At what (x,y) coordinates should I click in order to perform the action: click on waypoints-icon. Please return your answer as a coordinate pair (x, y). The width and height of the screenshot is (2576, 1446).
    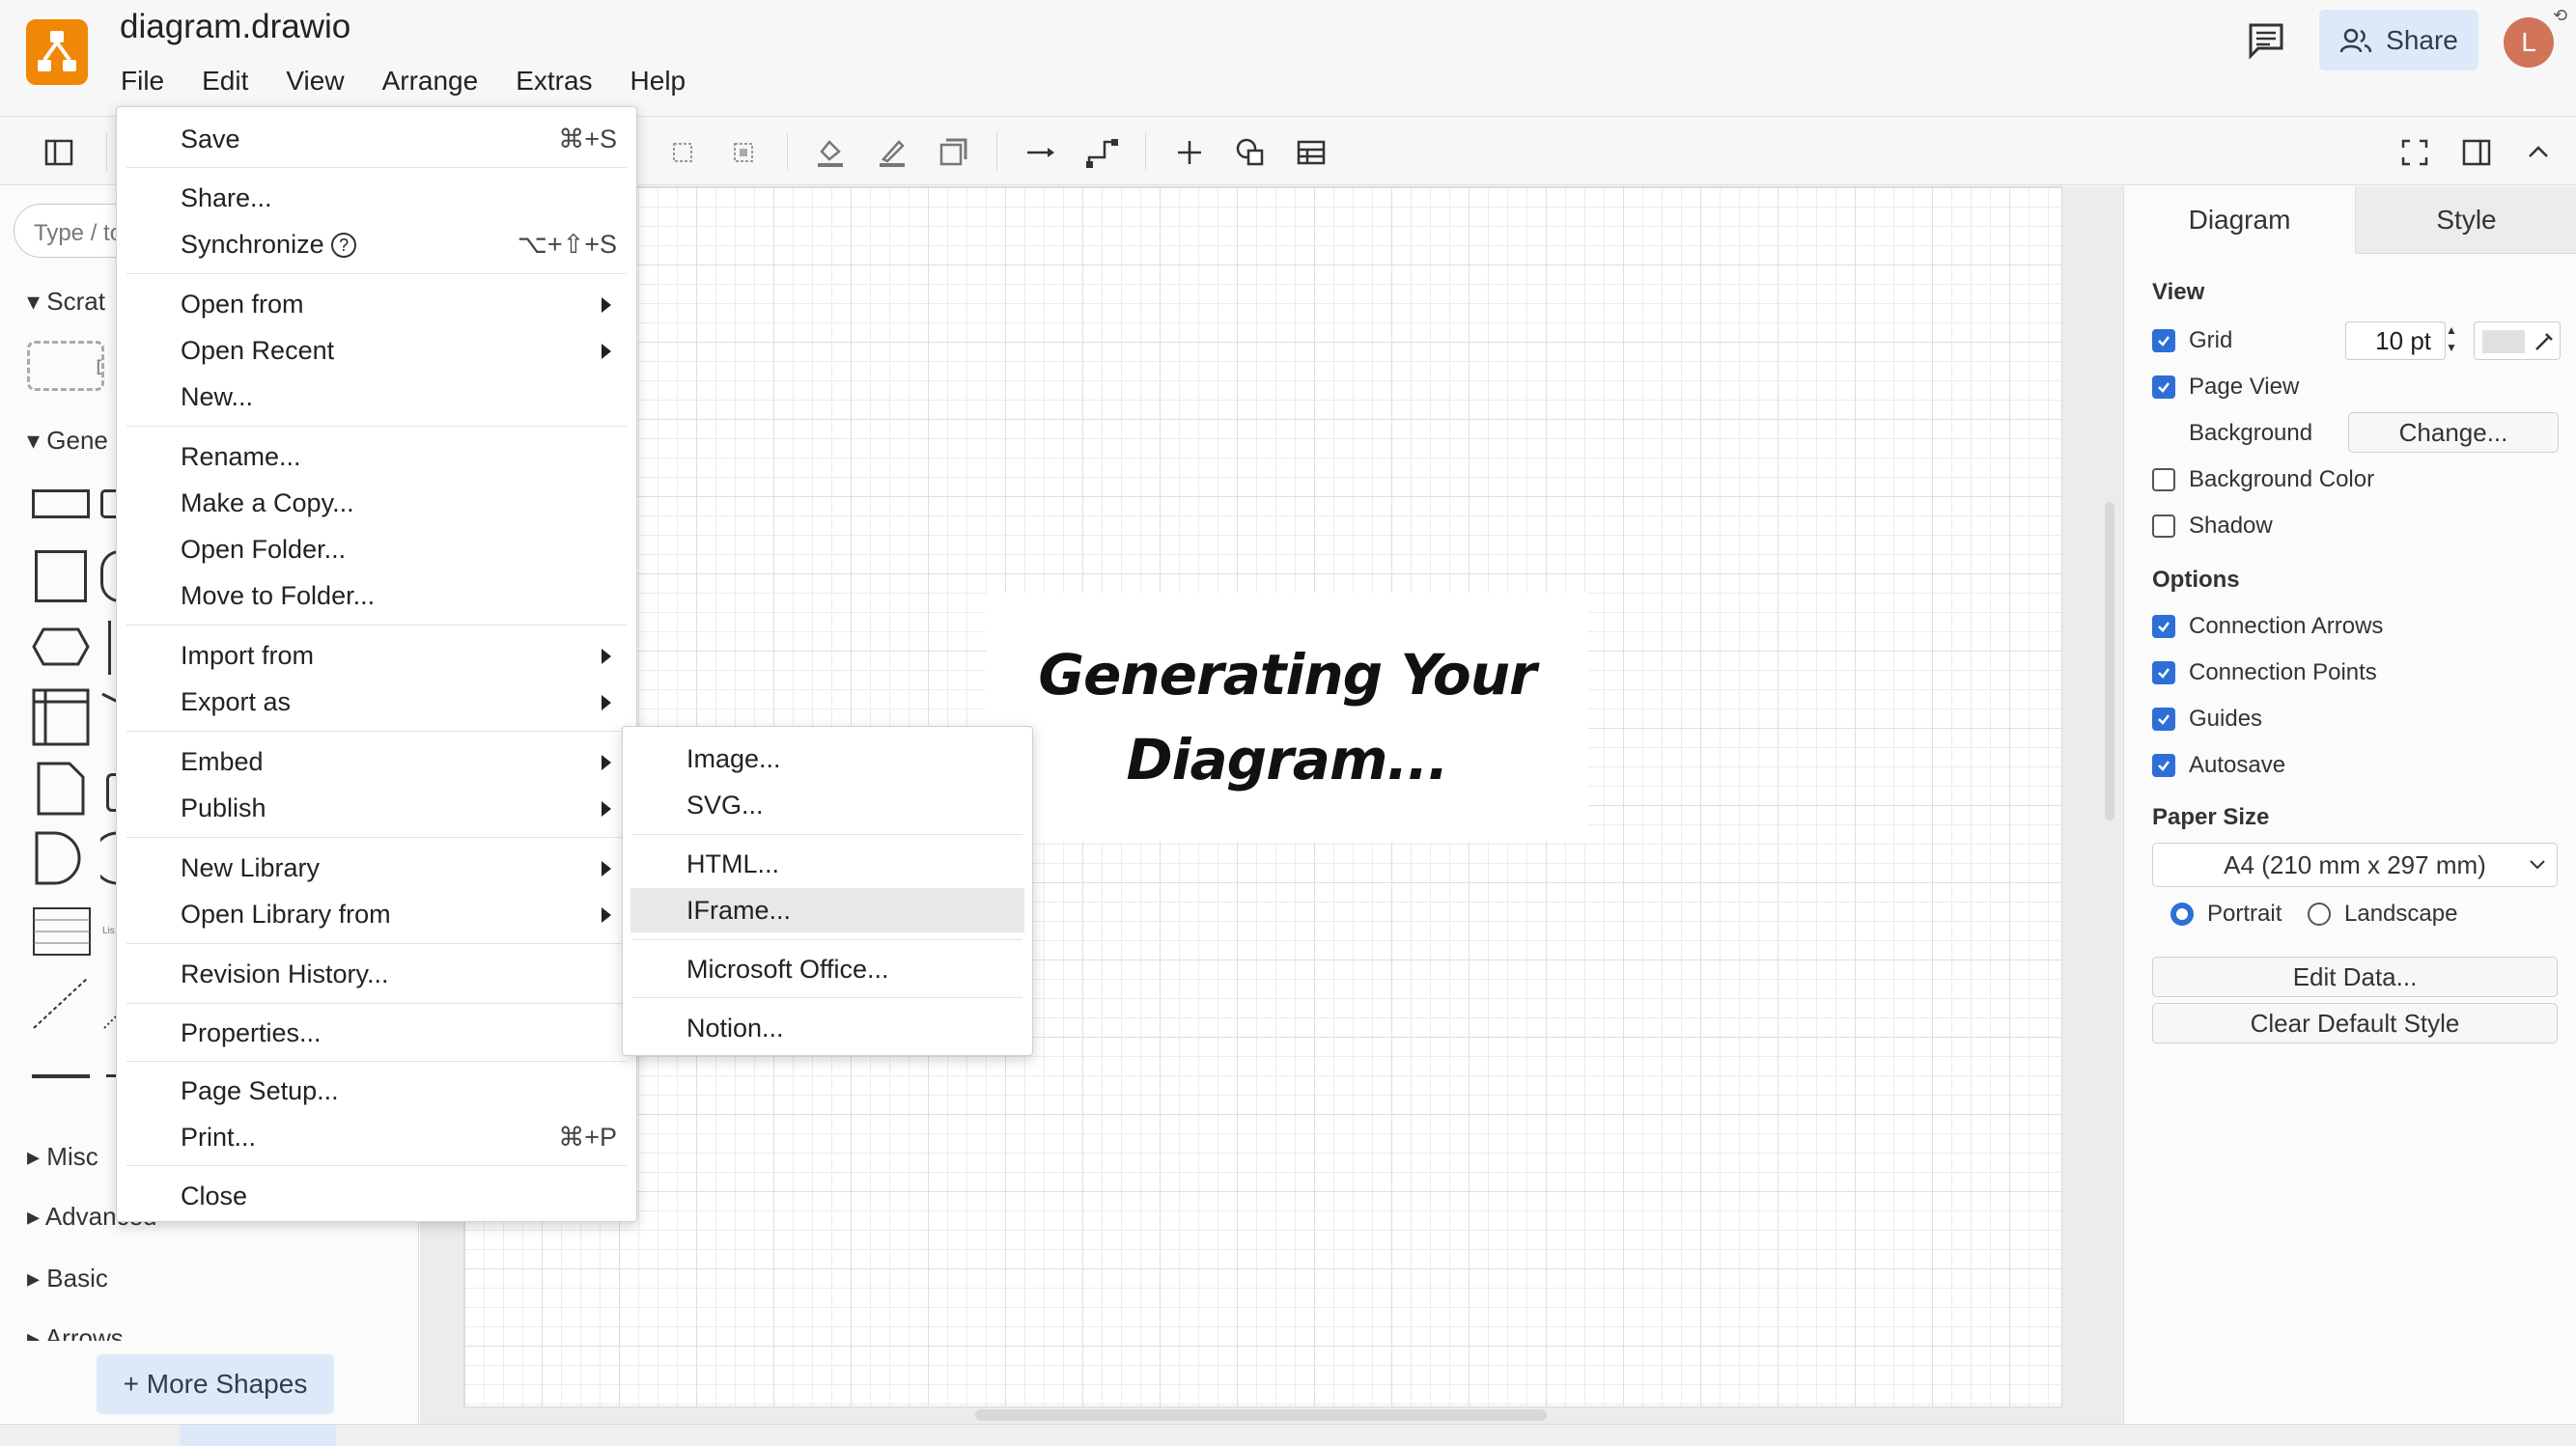
    Looking at the image, I should click on (1101, 152).